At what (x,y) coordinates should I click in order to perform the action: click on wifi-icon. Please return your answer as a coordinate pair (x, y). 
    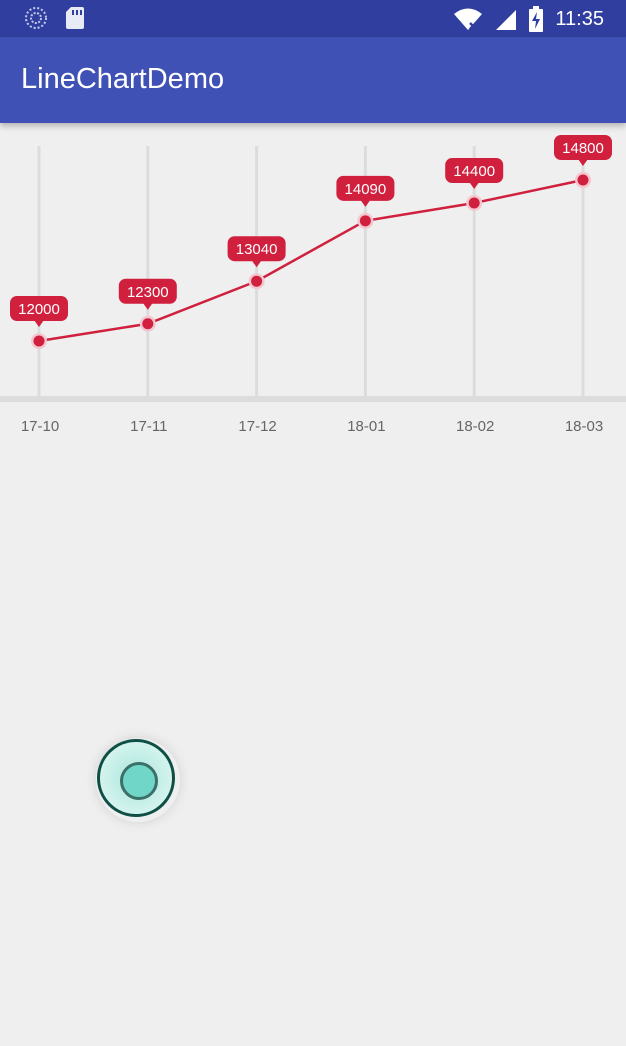
    Looking at the image, I should click on (468, 19).